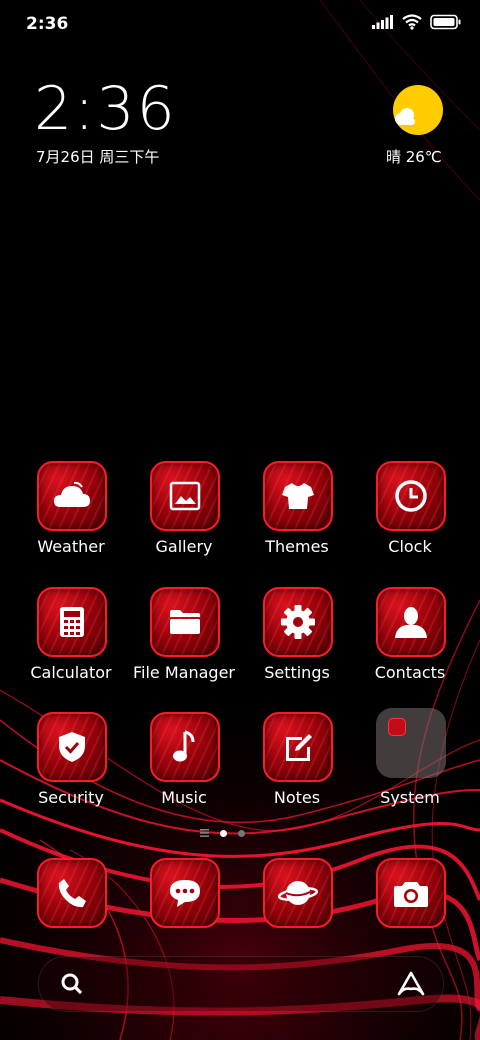 This screenshot has height=1040, width=480. What do you see at coordinates (72, 984) in the screenshot?
I see `search-icon` at bounding box center [72, 984].